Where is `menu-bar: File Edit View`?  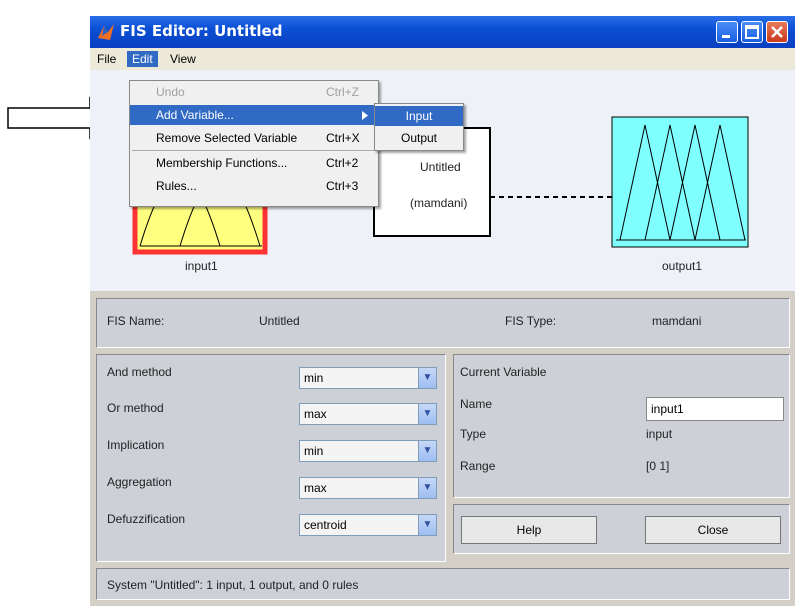
menu-bar: File Edit View is located at coordinates (442, 59).